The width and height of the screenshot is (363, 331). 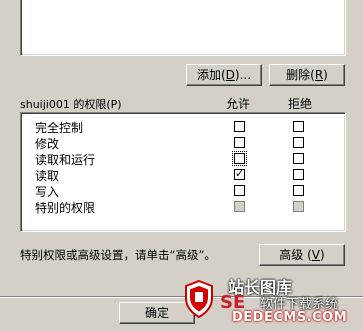 What do you see at coordinates (156, 313) in the screenshot?
I see `ok-button-label: 确定` at bounding box center [156, 313].